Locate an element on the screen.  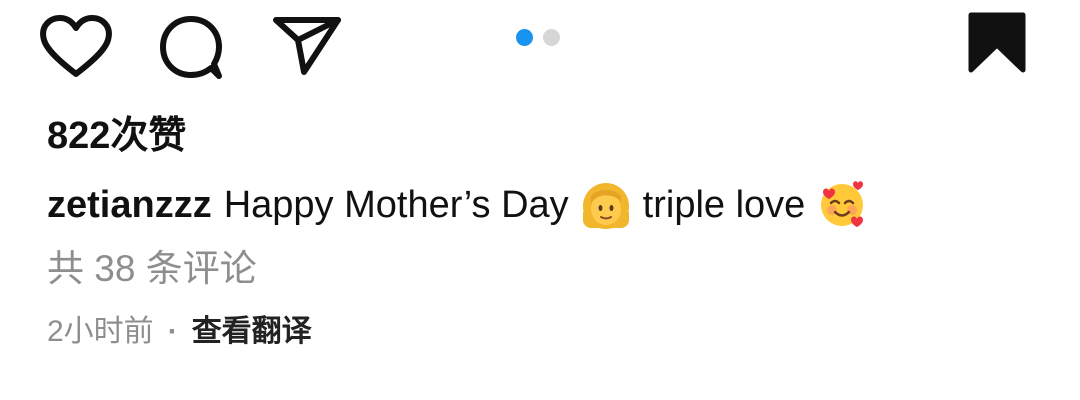
caption-text-2: triple love is located at coordinates (724, 205).